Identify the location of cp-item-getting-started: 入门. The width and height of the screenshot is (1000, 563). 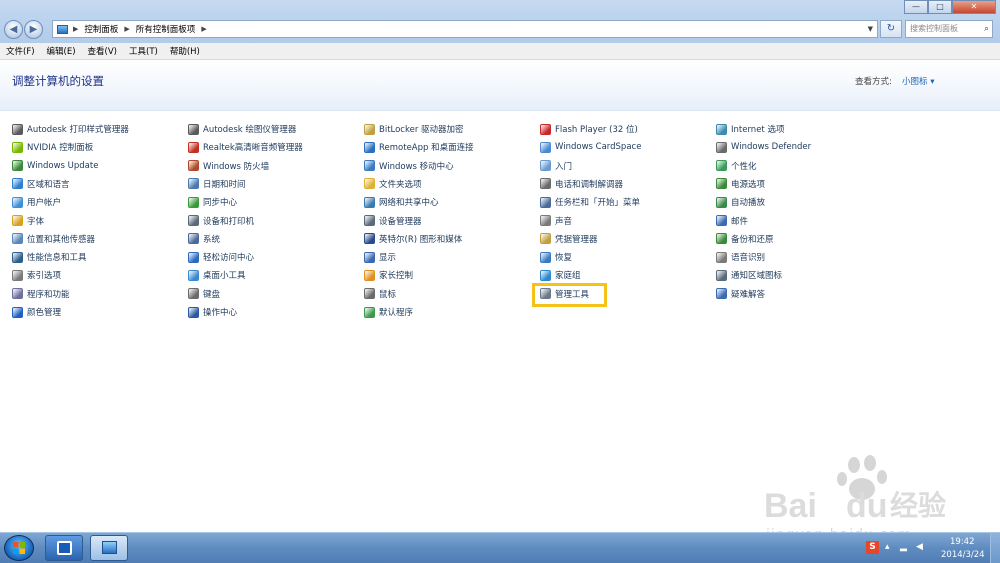
(556, 166).